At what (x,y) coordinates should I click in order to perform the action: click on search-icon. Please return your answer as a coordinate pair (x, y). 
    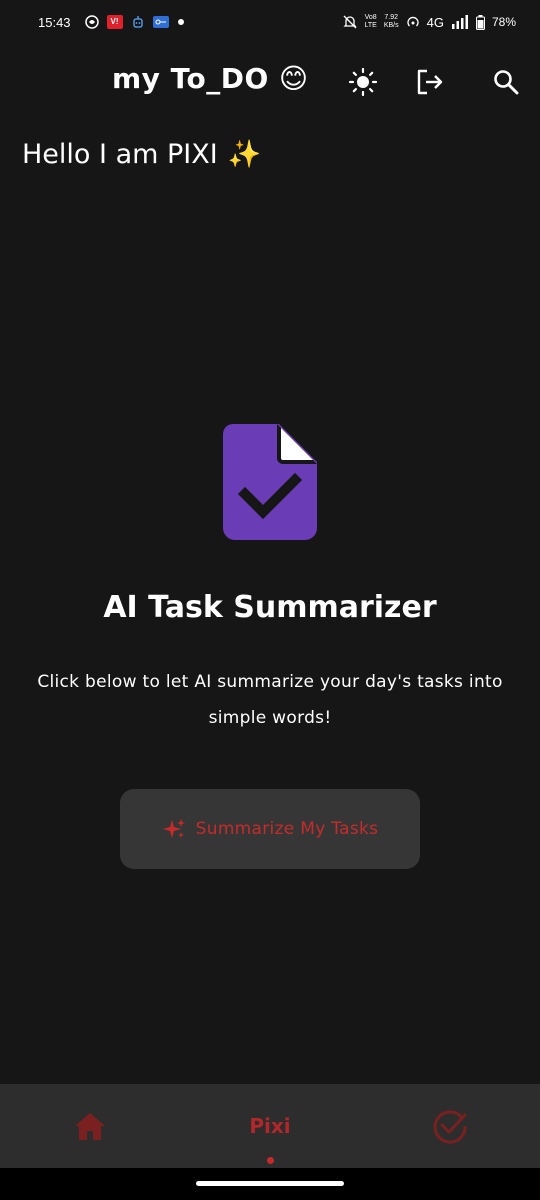
    Looking at the image, I should click on (506, 82).